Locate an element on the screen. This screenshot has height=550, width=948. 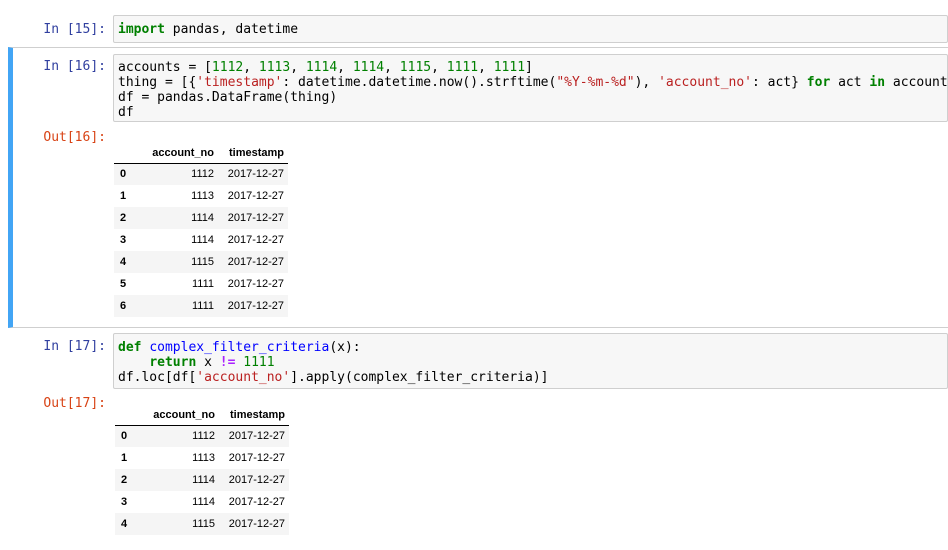
operator: != is located at coordinates (227, 362).